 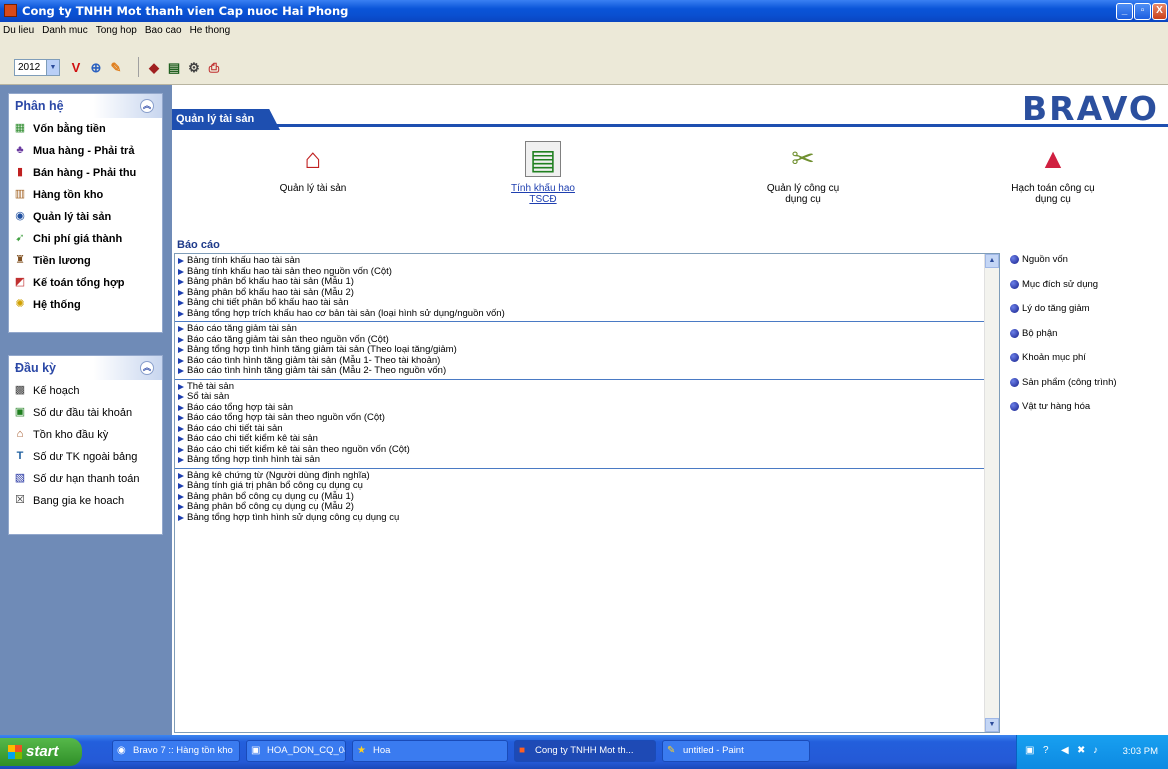 I want to click on edit-icon: ✎, so click(x=116, y=67).